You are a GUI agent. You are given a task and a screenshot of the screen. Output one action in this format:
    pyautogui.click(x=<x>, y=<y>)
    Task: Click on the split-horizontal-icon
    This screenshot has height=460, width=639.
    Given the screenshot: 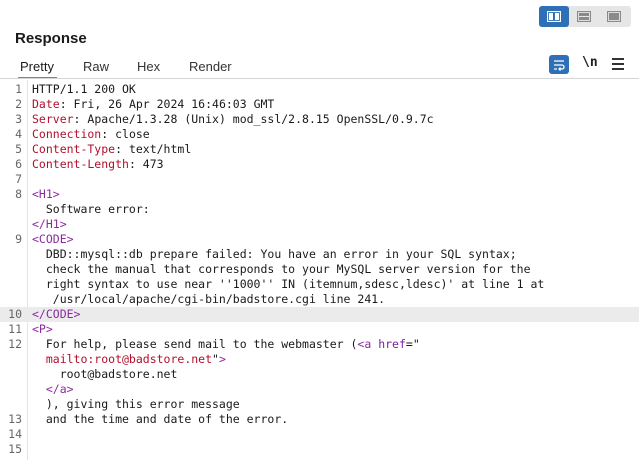 What is the action you would take?
    pyautogui.click(x=554, y=16)
    